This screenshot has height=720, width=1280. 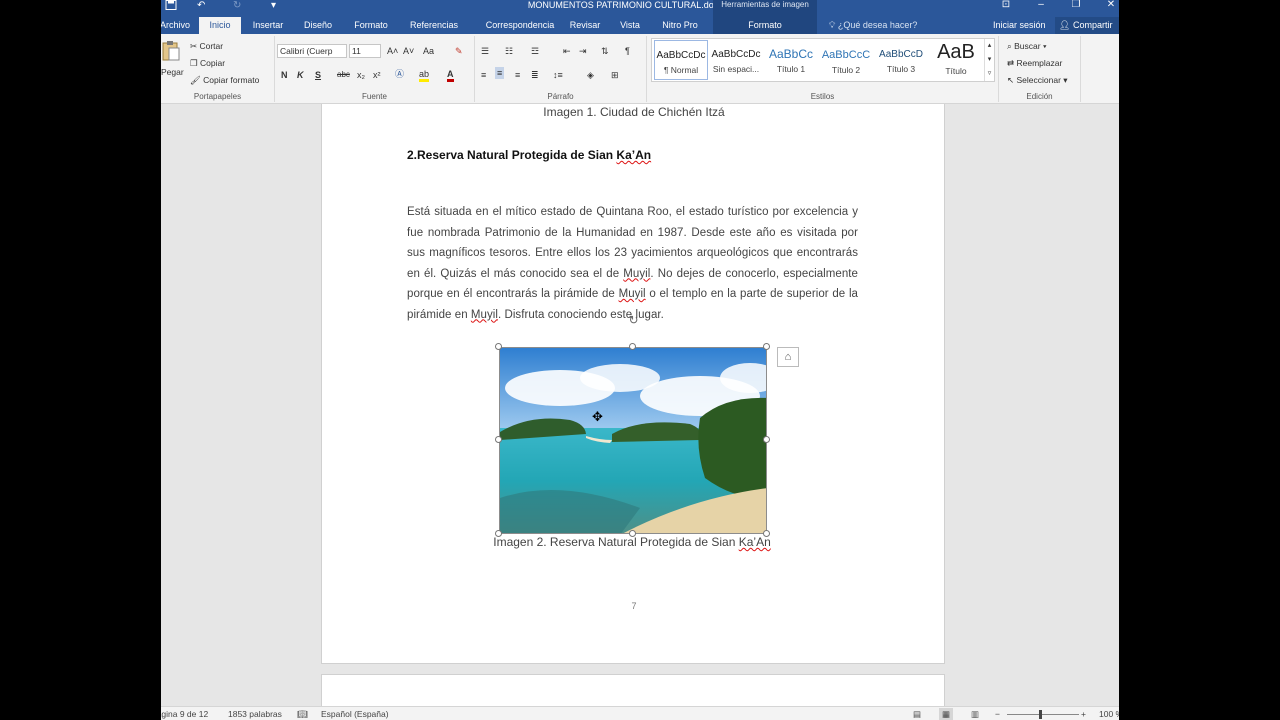 I want to click on find-label: Buscar, so click(x=1027, y=46).